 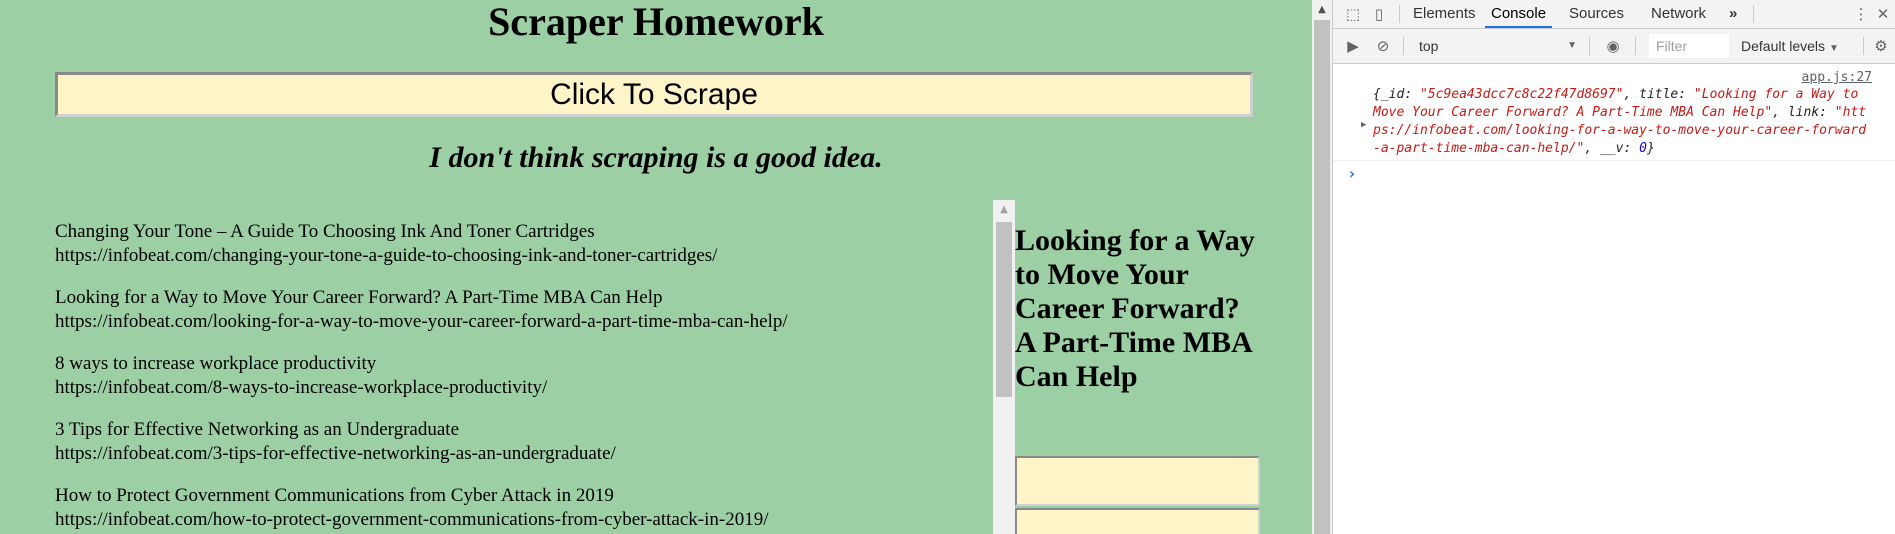 What do you see at coordinates (1137, 521) in the screenshot?
I see `note-body-textarea` at bounding box center [1137, 521].